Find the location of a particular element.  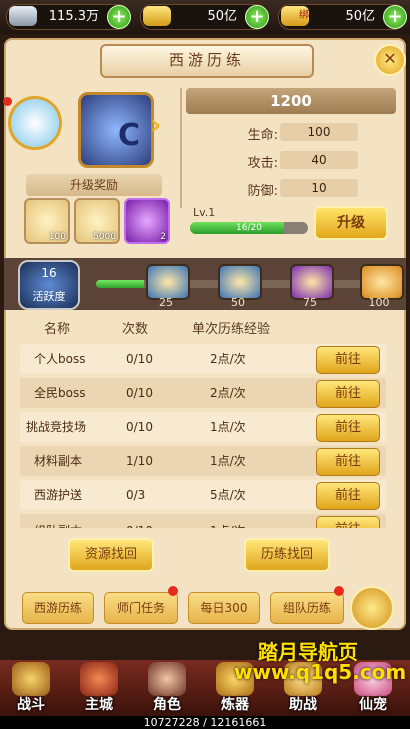

row-name: 组队副本 is located at coordinates (58, 522).